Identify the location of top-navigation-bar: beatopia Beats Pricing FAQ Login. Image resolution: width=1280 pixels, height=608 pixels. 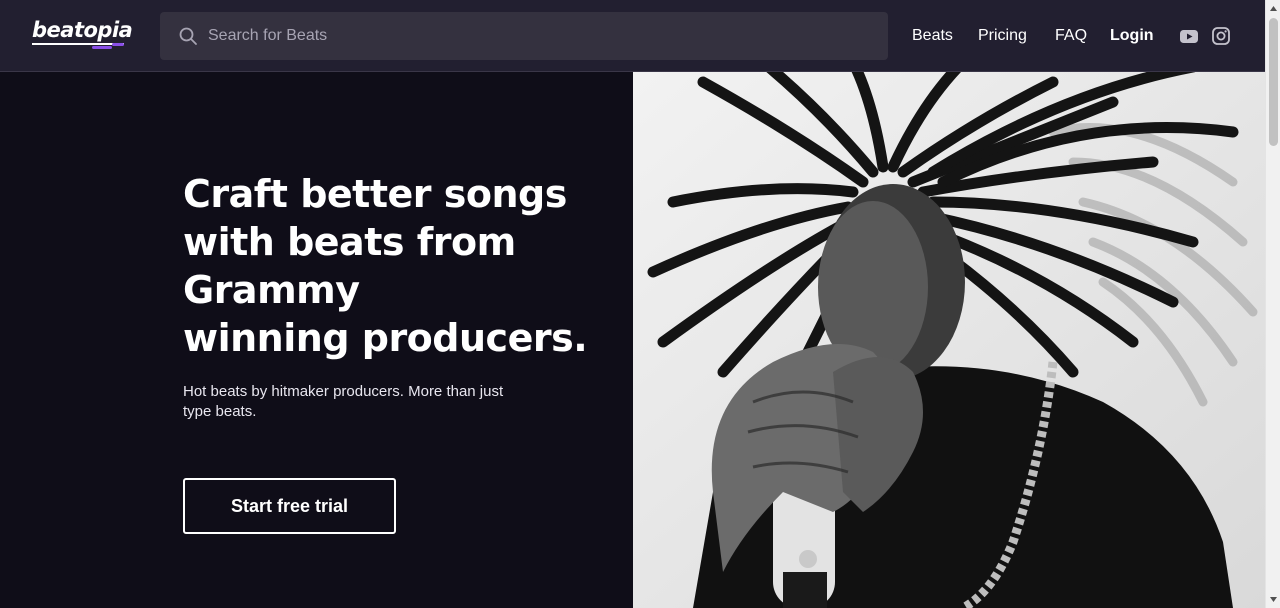
(632, 36).